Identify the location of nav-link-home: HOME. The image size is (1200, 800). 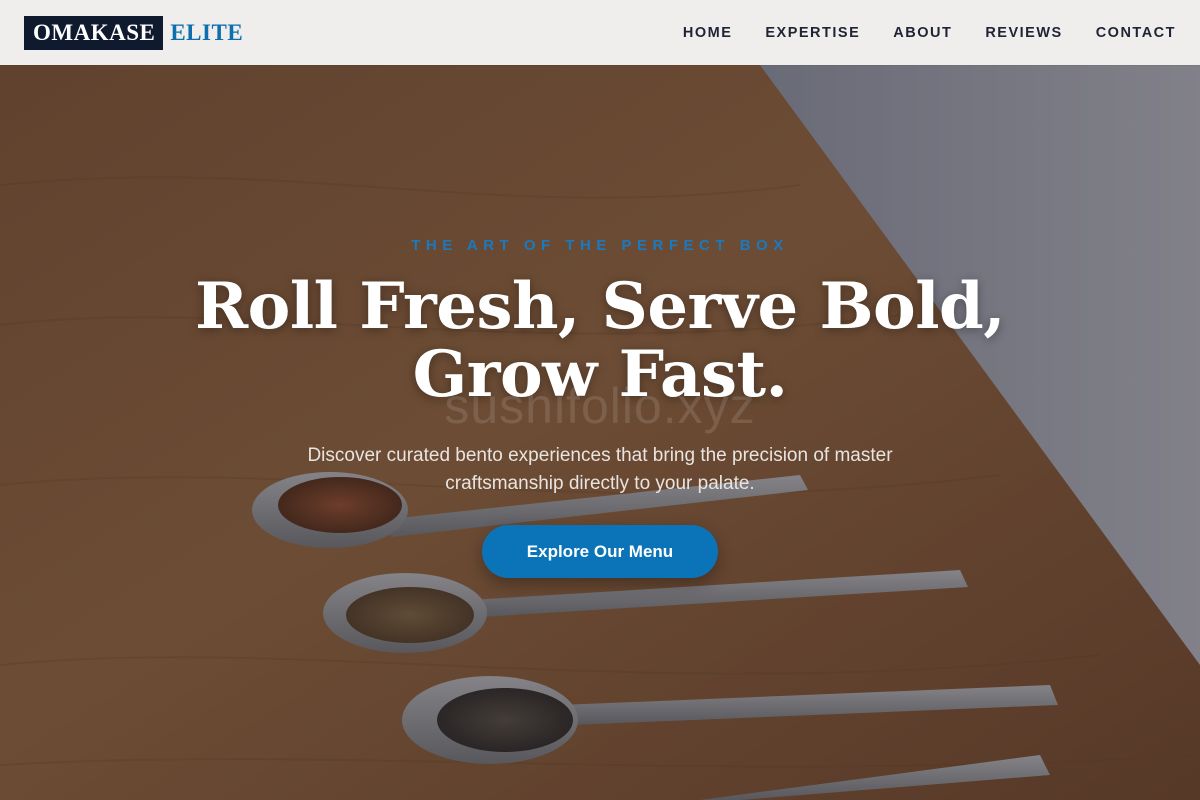
(708, 33).